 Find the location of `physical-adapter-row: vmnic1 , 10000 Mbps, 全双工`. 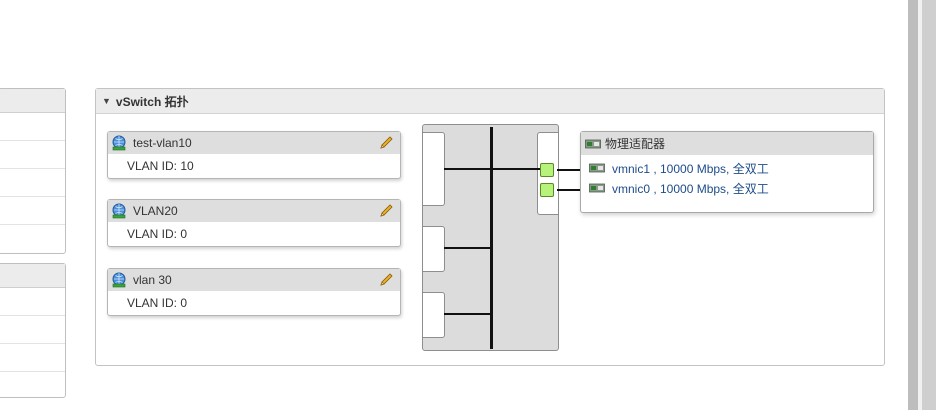

physical-adapter-row: vmnic1 , 10000 Mbps, 全双工 is located at coordinates (727, 168).